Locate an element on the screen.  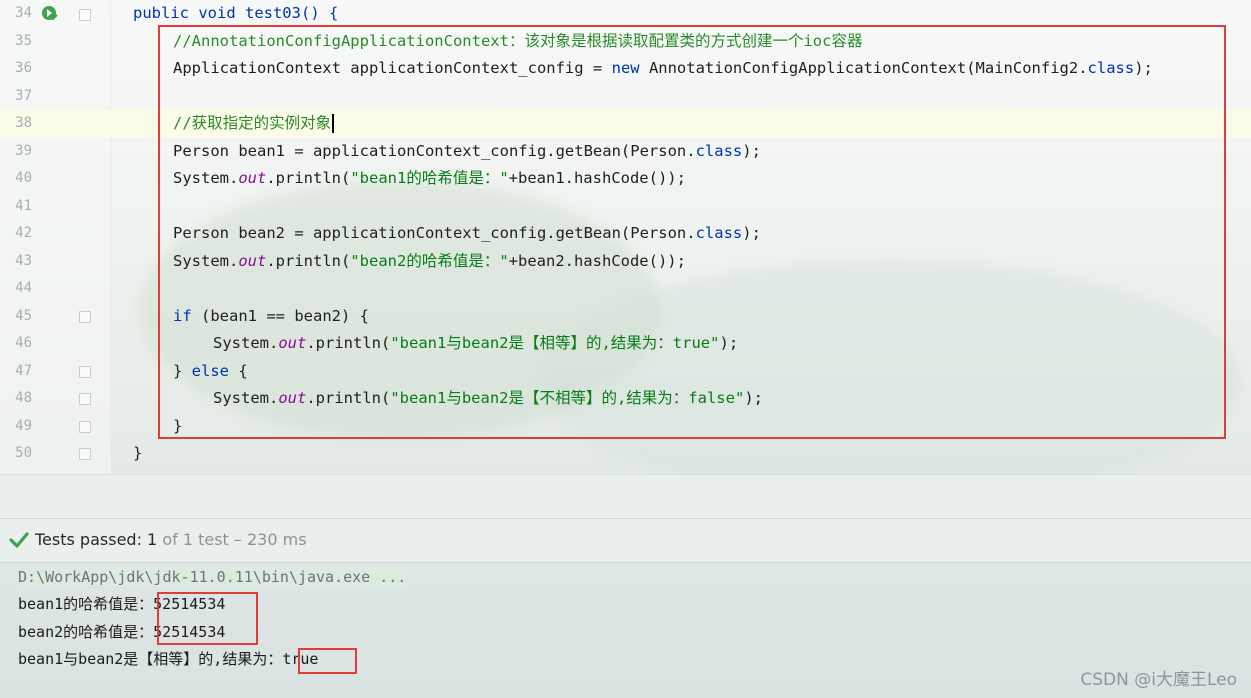
code-text: } is located at coordinates (137, 454).